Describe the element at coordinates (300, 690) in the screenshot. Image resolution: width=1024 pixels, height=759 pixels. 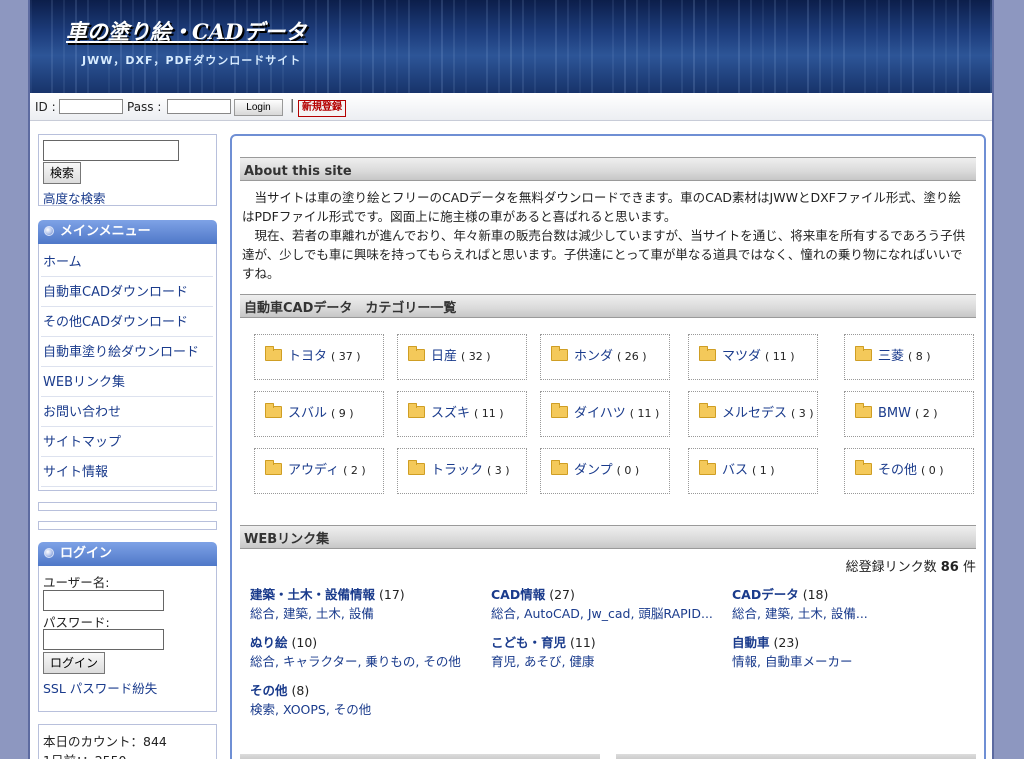
I see `weblink-category-count: (8)` at that location.